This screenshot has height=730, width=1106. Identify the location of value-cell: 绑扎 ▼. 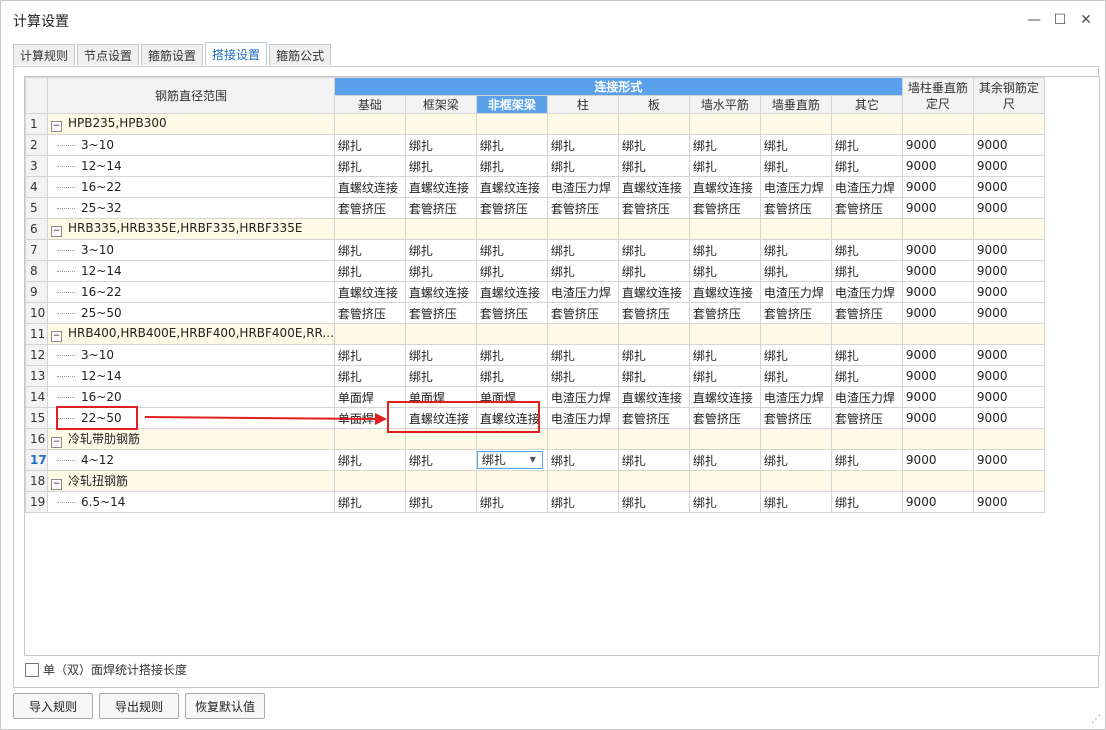
(511, 460).